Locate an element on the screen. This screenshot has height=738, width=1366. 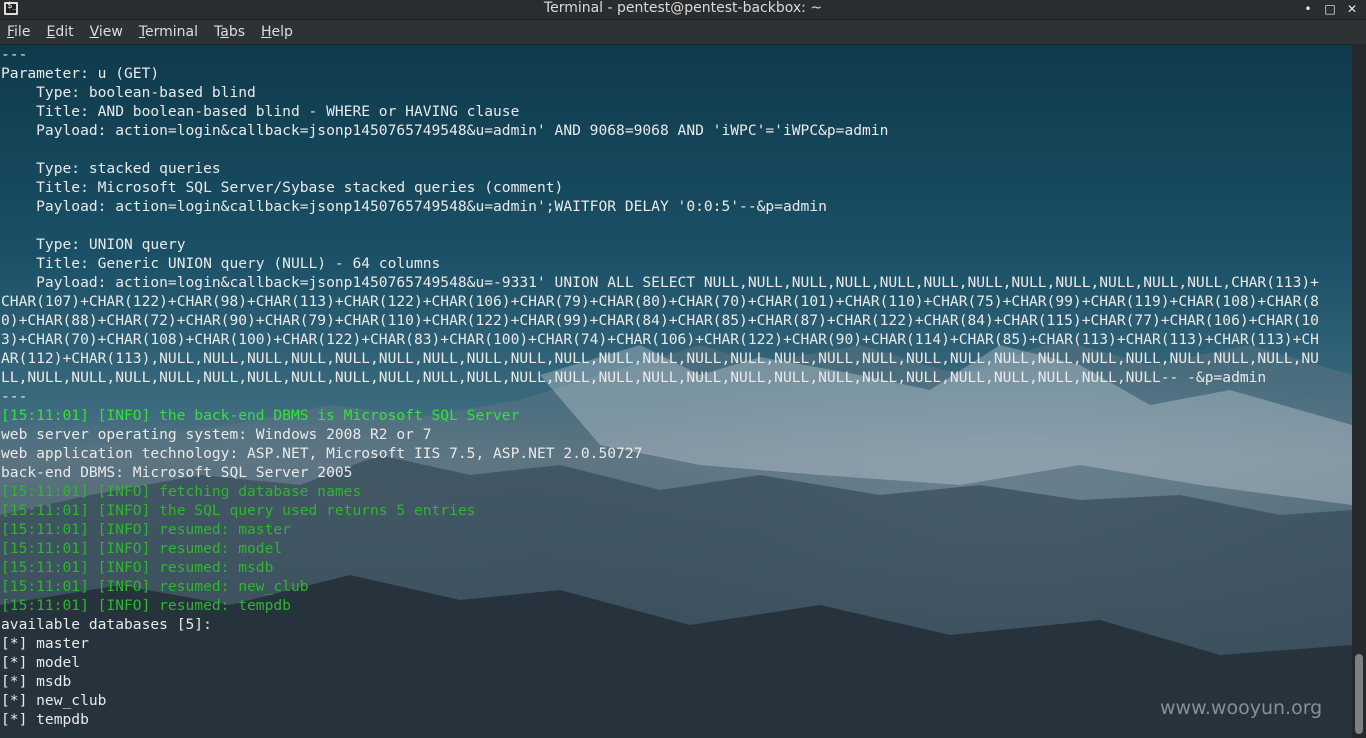
menu-terminal: Terminal is located at coordinates (168, 32).